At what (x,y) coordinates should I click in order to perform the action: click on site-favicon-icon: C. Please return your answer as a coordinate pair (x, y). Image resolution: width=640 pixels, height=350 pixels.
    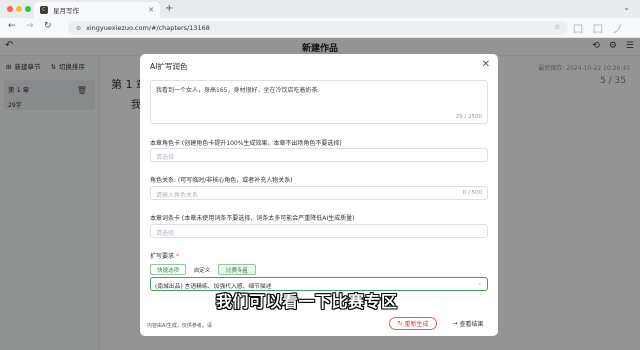
    Looking at the image, I should click on (44, 10).